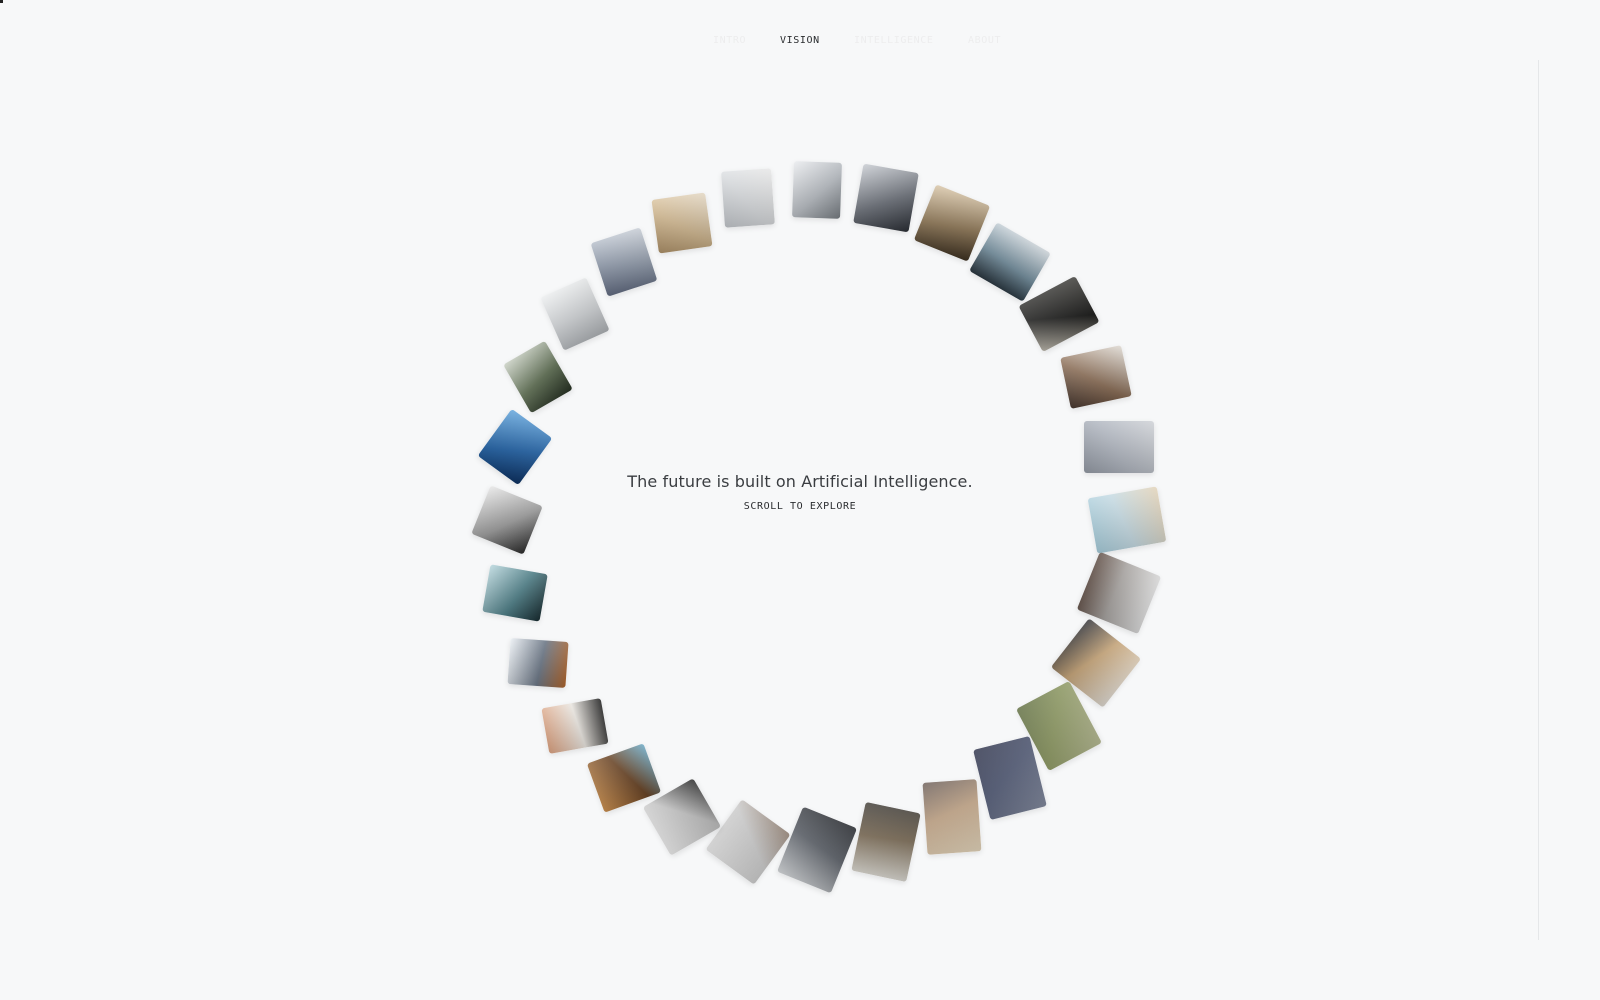  I want to click on tile-ceiling-lamp, so click(817, 190).